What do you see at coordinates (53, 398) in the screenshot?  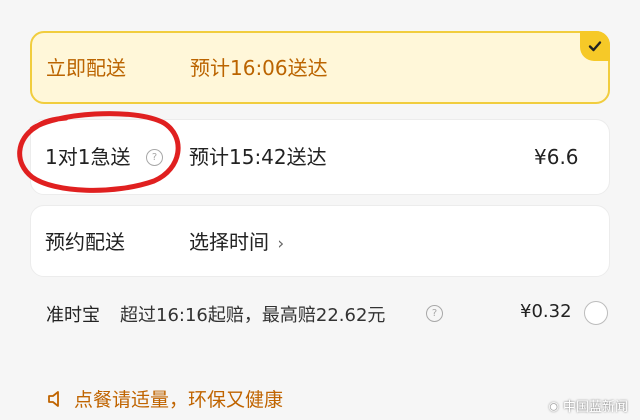 I see `speaker-icon` at bounding box center [53, 398].